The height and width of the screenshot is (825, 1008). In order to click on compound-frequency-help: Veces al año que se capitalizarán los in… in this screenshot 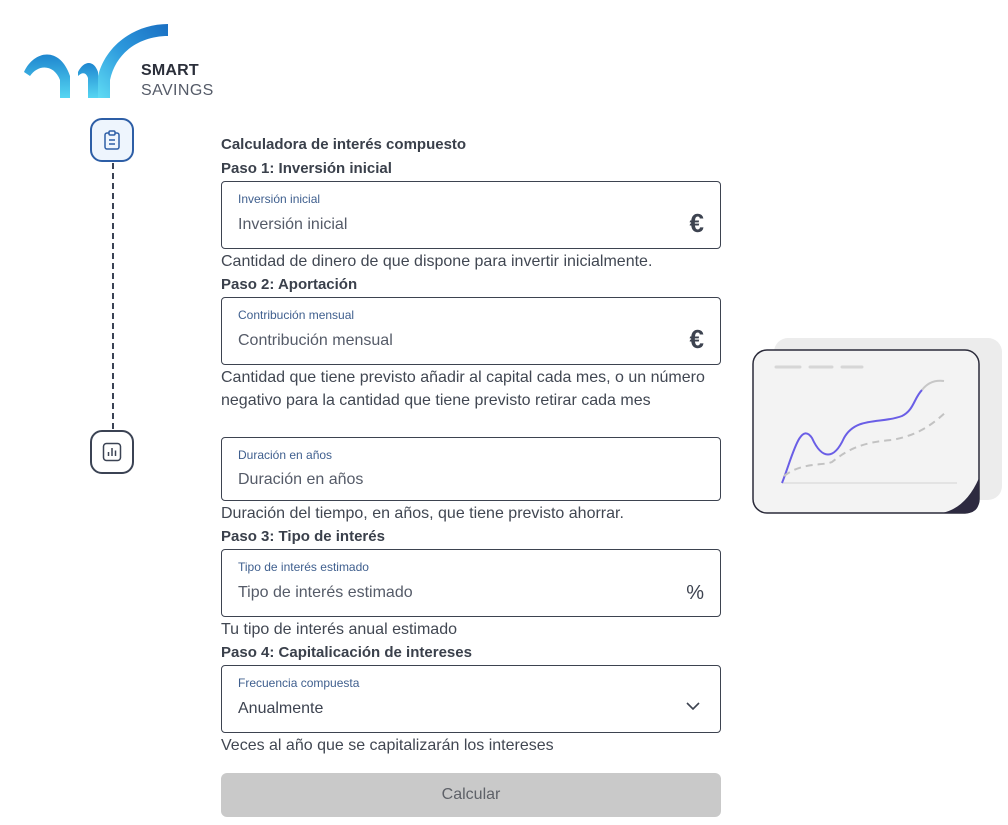, I will do `click(387, 745)`.